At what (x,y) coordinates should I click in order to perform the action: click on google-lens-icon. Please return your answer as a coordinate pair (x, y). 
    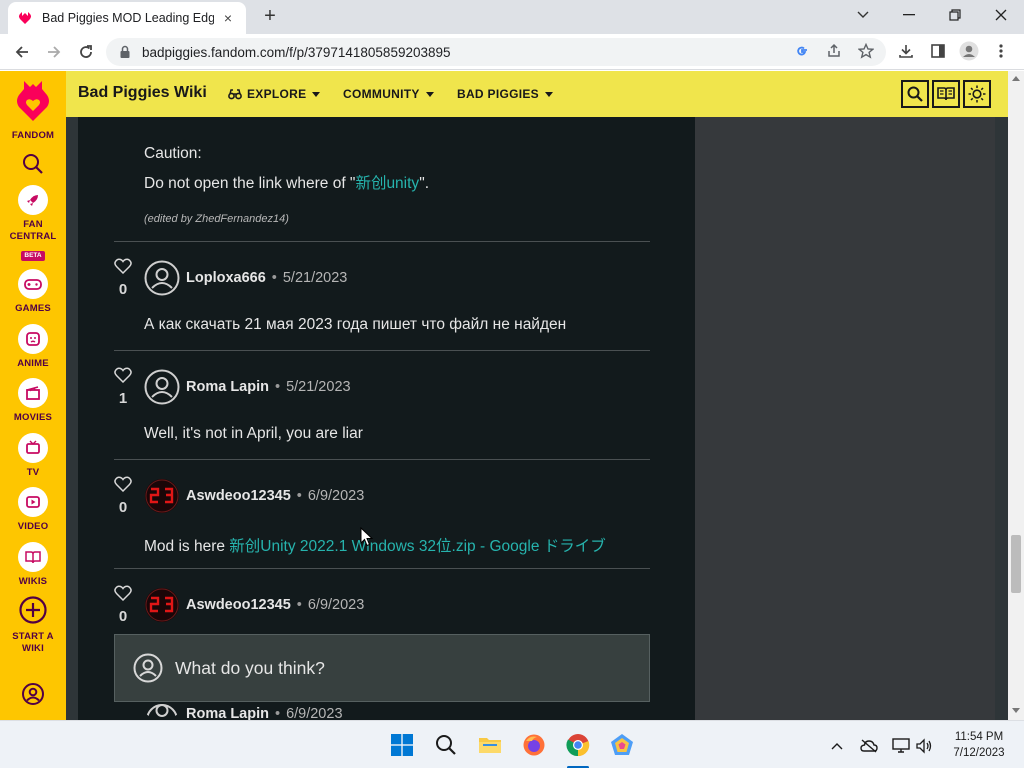
    Looking at the image, I should click on (802, 51).